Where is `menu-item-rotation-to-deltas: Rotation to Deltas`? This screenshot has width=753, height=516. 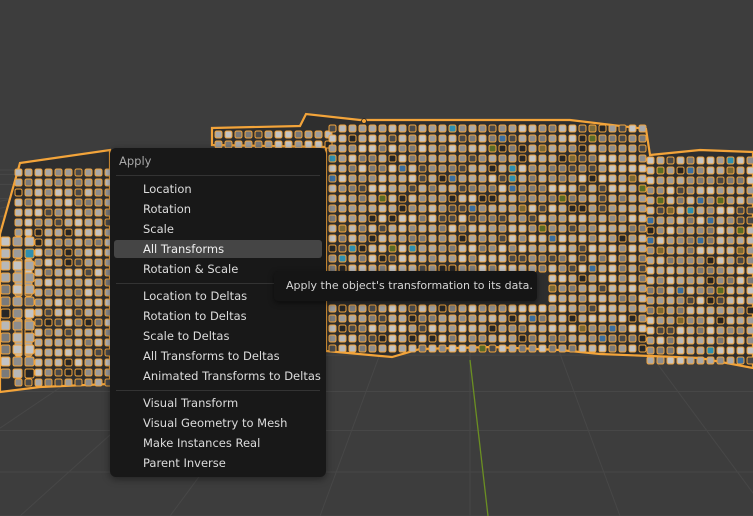
menu-item-rotation-to-deltas: Rotation to Deltas is located at coordinates (218, 316).